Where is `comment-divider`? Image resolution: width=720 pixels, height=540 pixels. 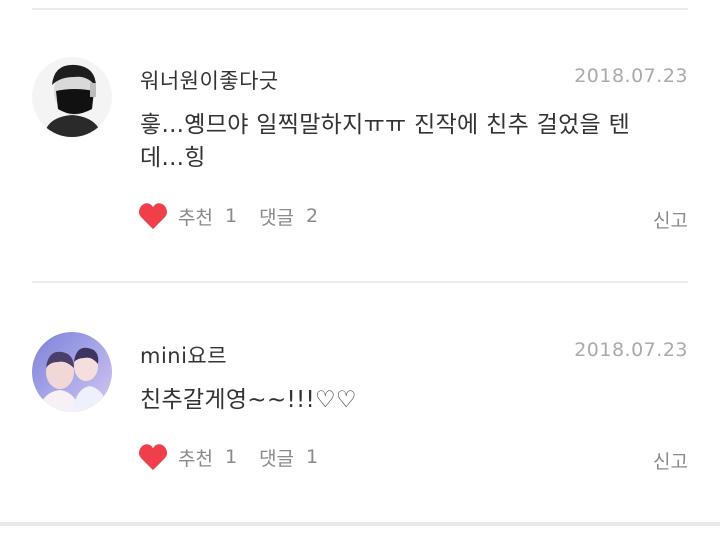 comment-divider is located at coordinates (360, 282).